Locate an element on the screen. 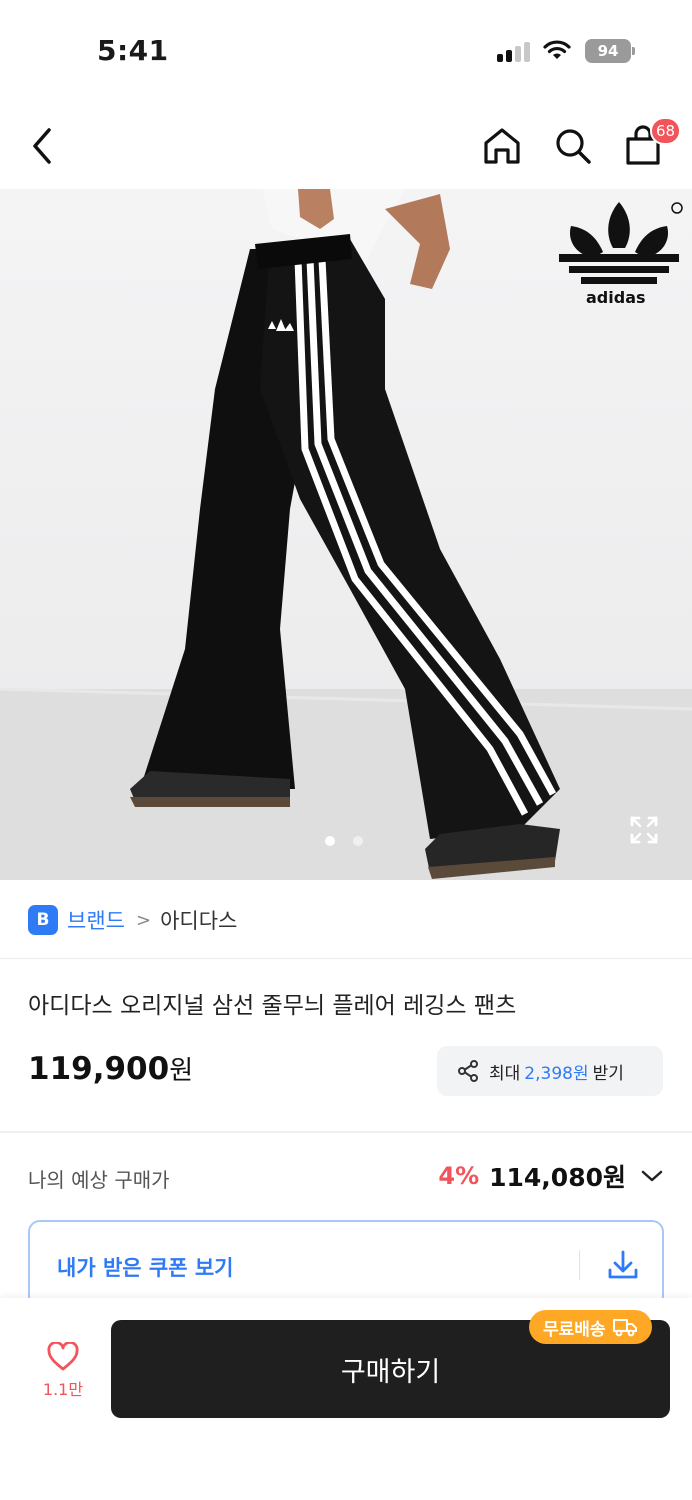  home-button is located at coordinates (502, 146).